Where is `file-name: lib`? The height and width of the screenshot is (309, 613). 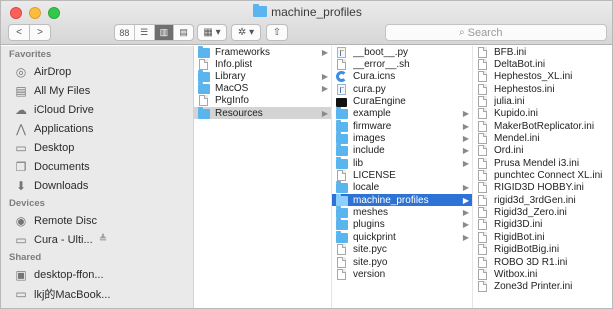
file-name: lib is located at coordinates (358, 163).